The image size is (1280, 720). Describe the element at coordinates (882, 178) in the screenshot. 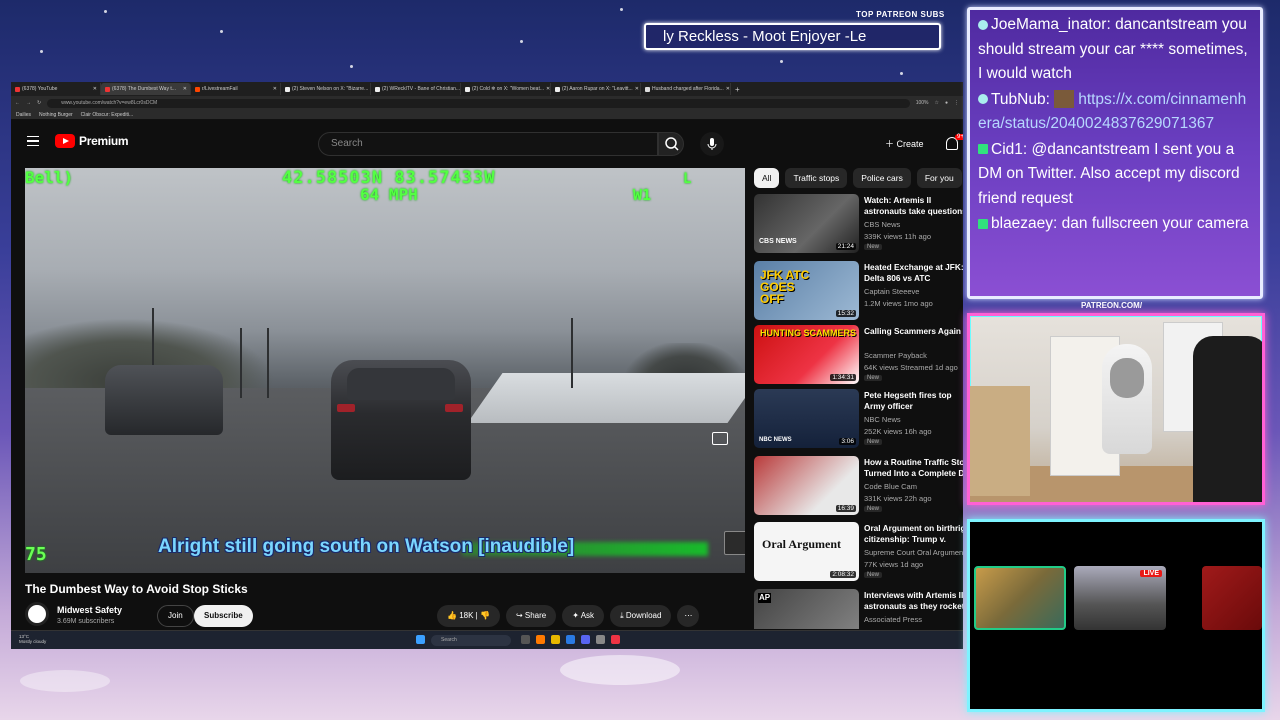

I see `chip-police-cars: Police cars` at that location.